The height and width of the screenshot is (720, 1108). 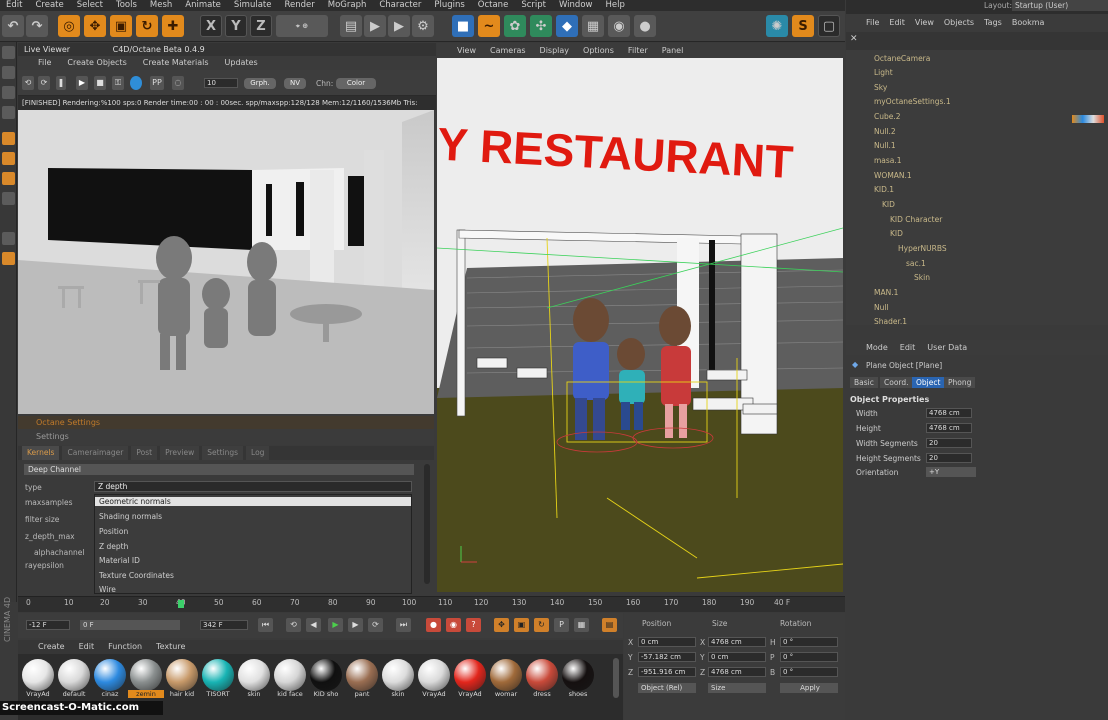 What do you see at coordinates (96, 63) in the screenshot?
I see `lv-menu-create-objects: Create Objects` at bounding box center [96, 63].